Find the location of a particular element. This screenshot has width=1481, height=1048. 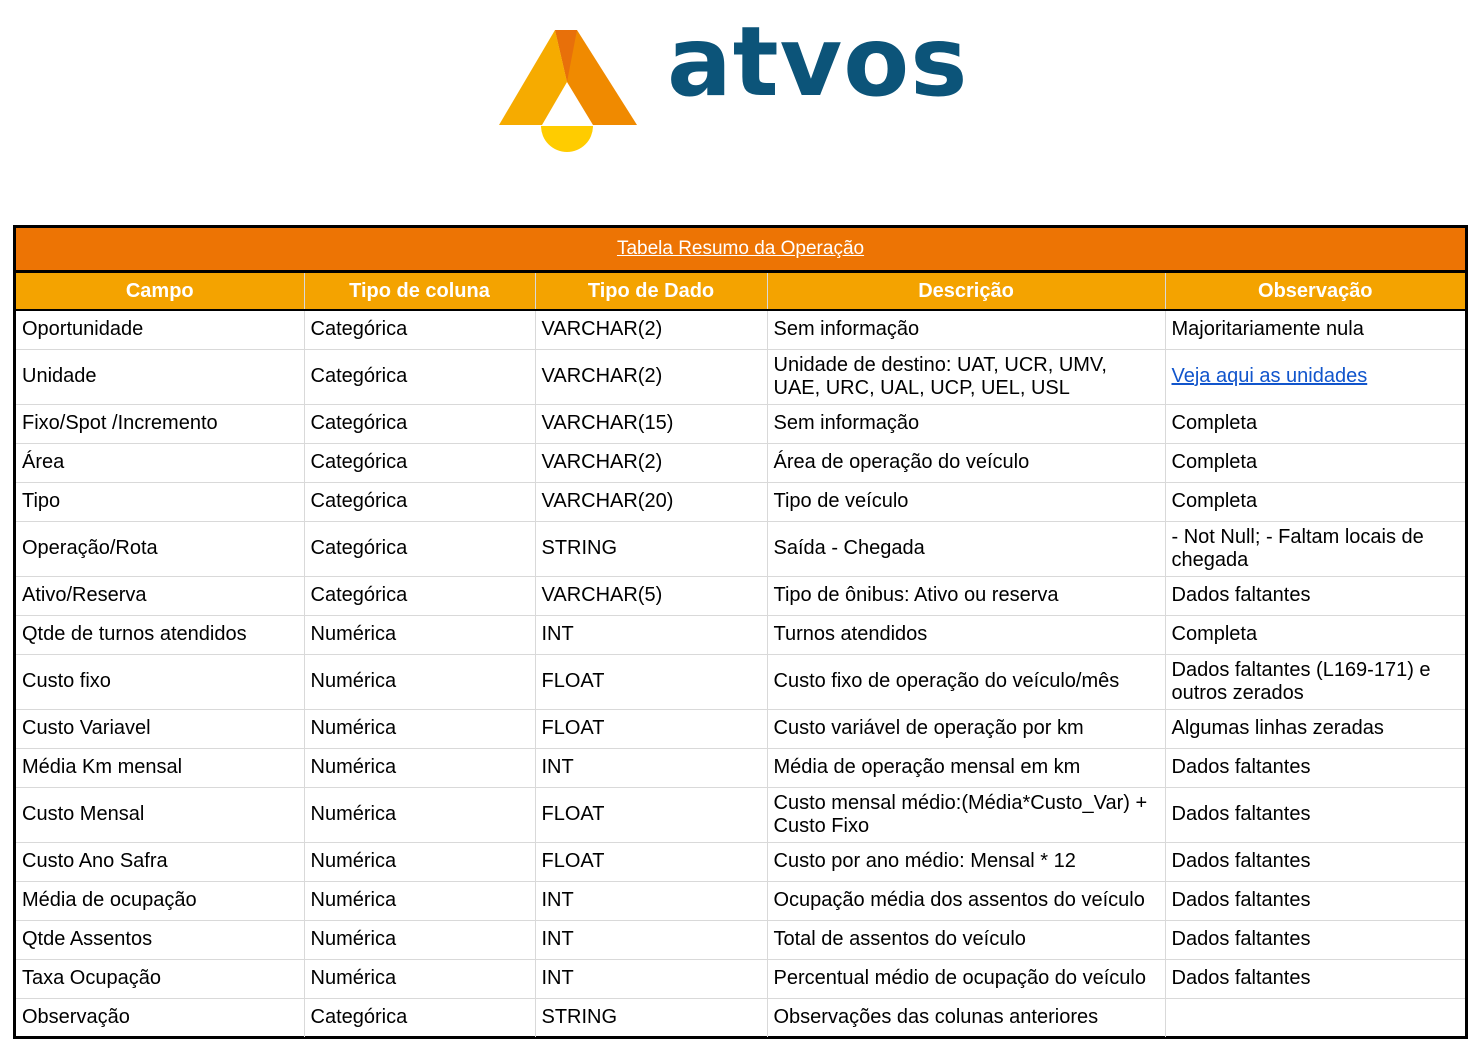

cell-descricao: Área de operação do veículo is located at coordinates (966, 463).